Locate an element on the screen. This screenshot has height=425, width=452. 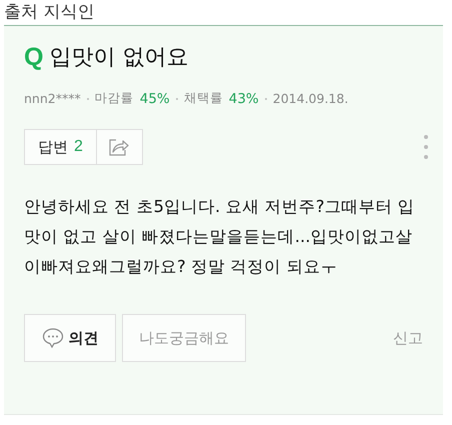
more-icon is located at coordinates (426, 147).